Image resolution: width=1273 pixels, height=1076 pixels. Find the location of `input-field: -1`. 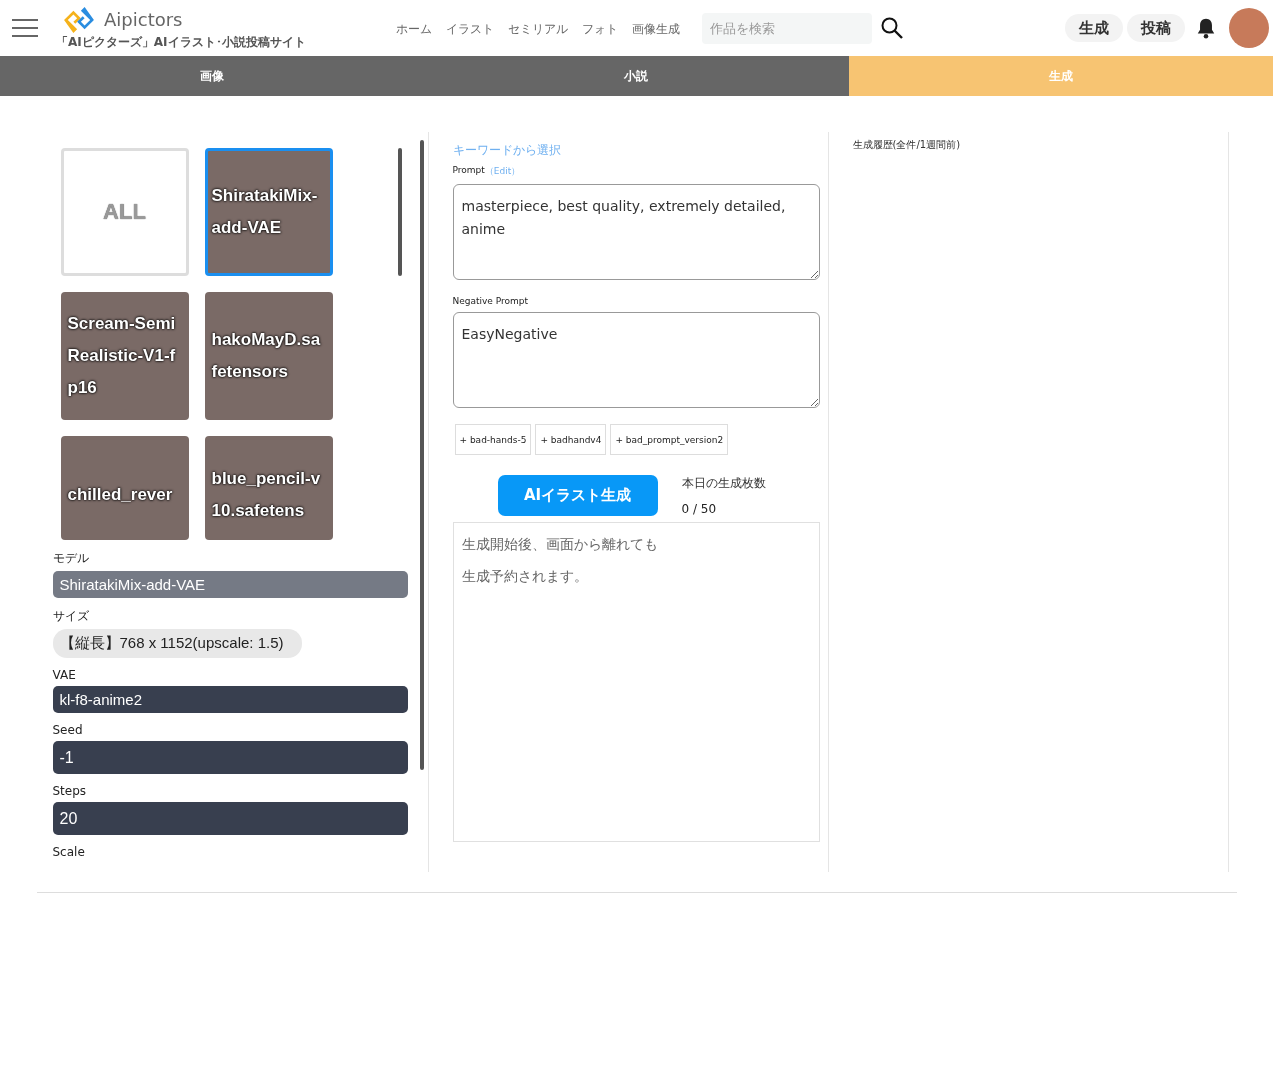

input-field: -1 is located at coordinates (230, 757).